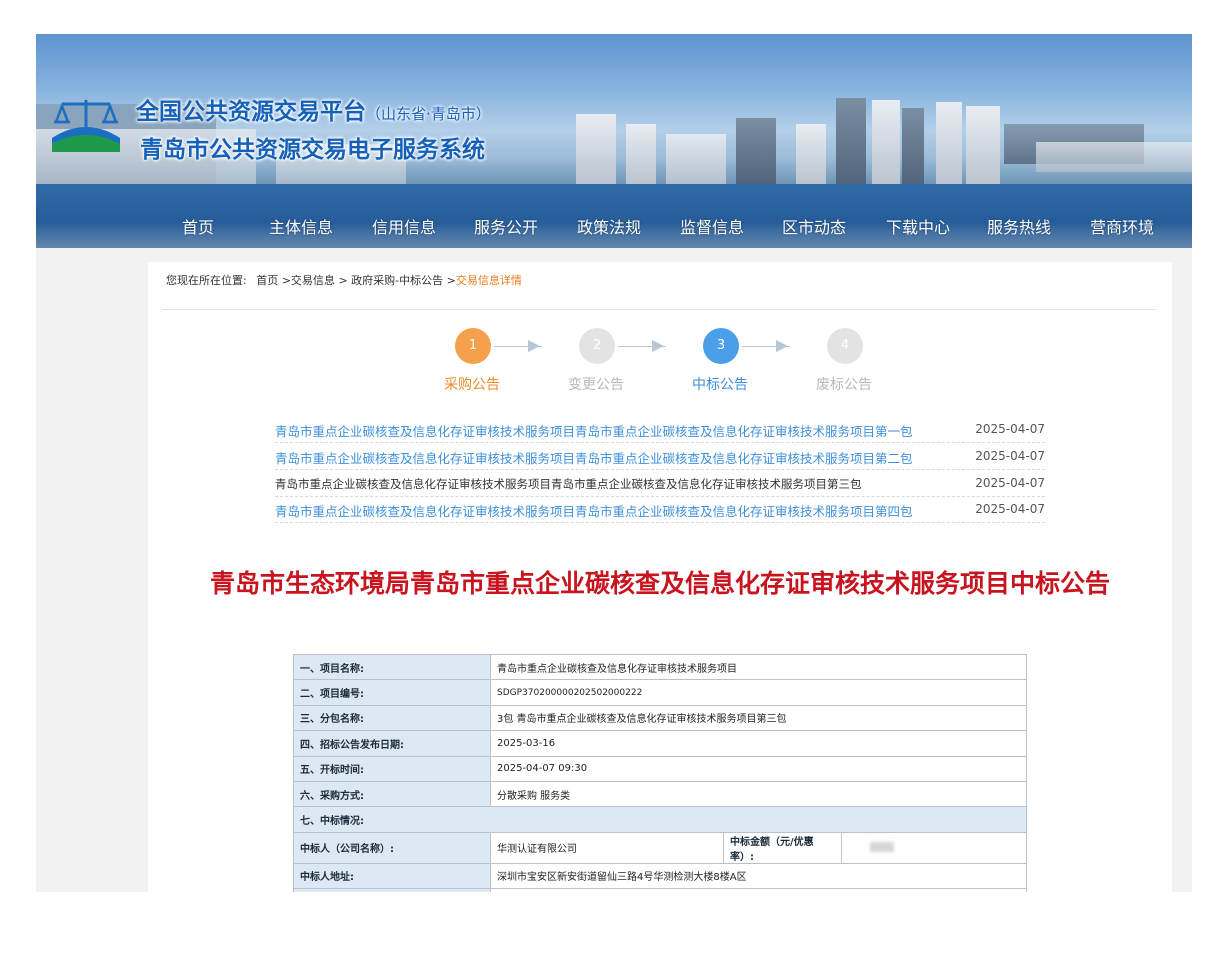  What do you see at coordinates (597, 346) in the screenshot?
I see `step-2-circle: 2` at bounding box center [597, 346].